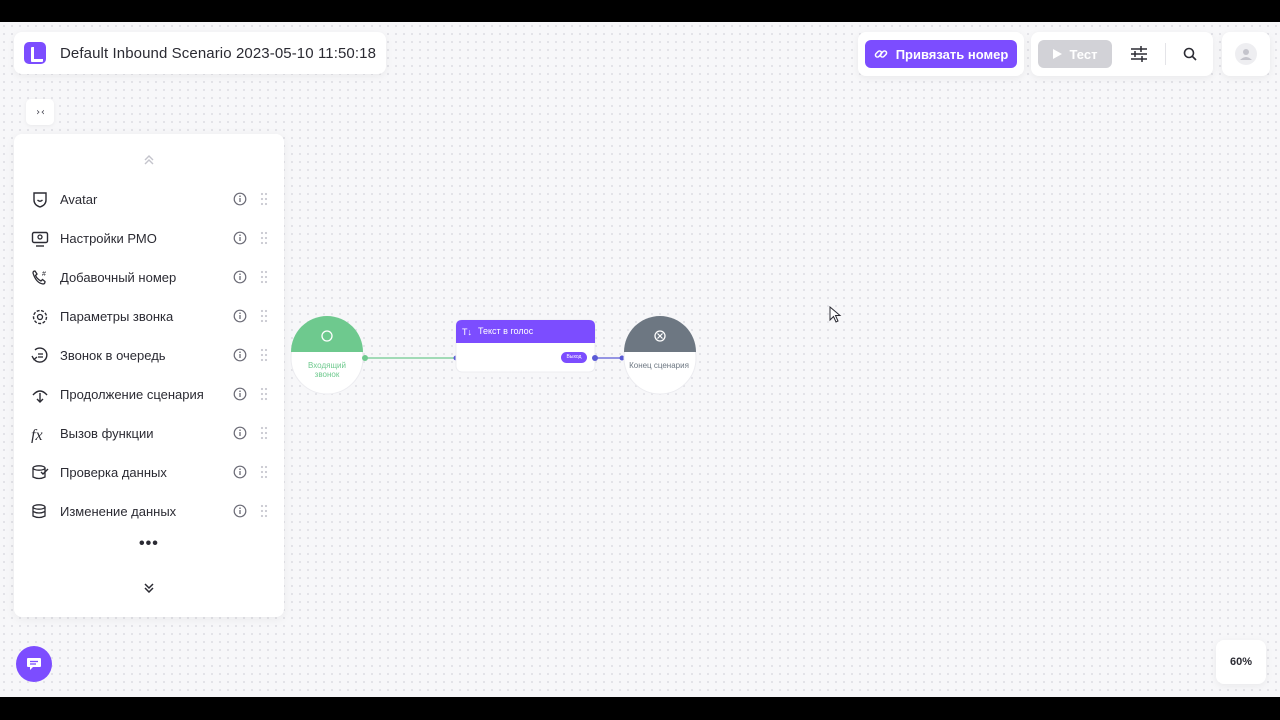 The image size is (1280, 720). I want to click on block-item-label: Avatar, so click(79, 199).